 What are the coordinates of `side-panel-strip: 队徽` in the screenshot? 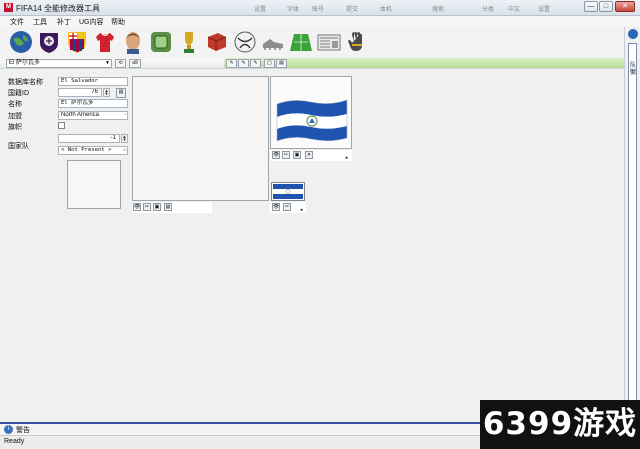 It's located at (632, 224).